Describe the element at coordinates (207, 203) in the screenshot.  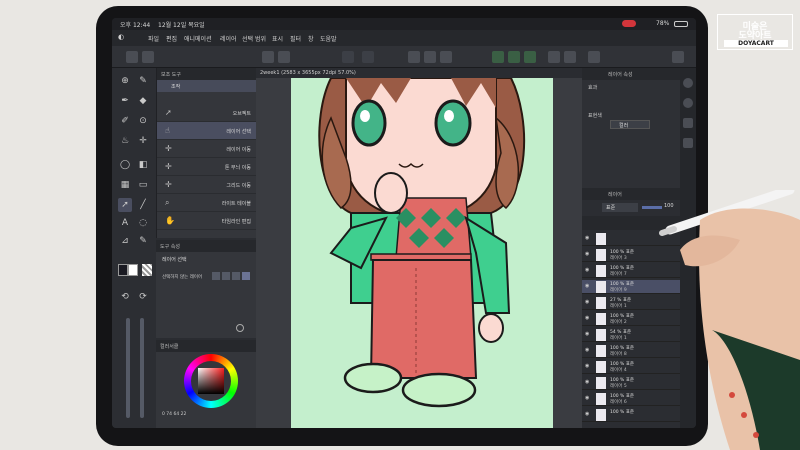
I see `sub-tool-item-light-table: ⌕ 라이트 테이블` at that location.